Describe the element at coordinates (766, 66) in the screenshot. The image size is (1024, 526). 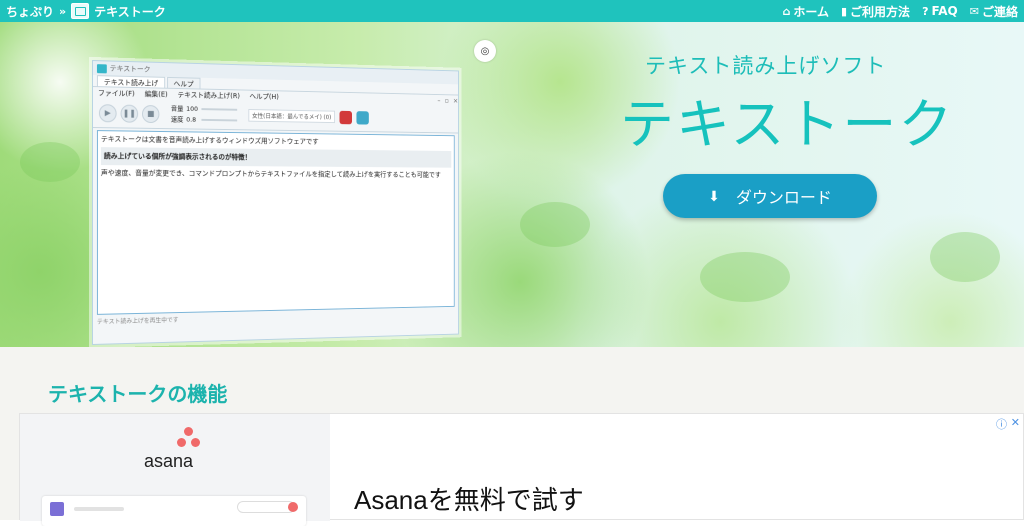
I see `hero-subtitle: テキスト読み上げソフト` at that location.